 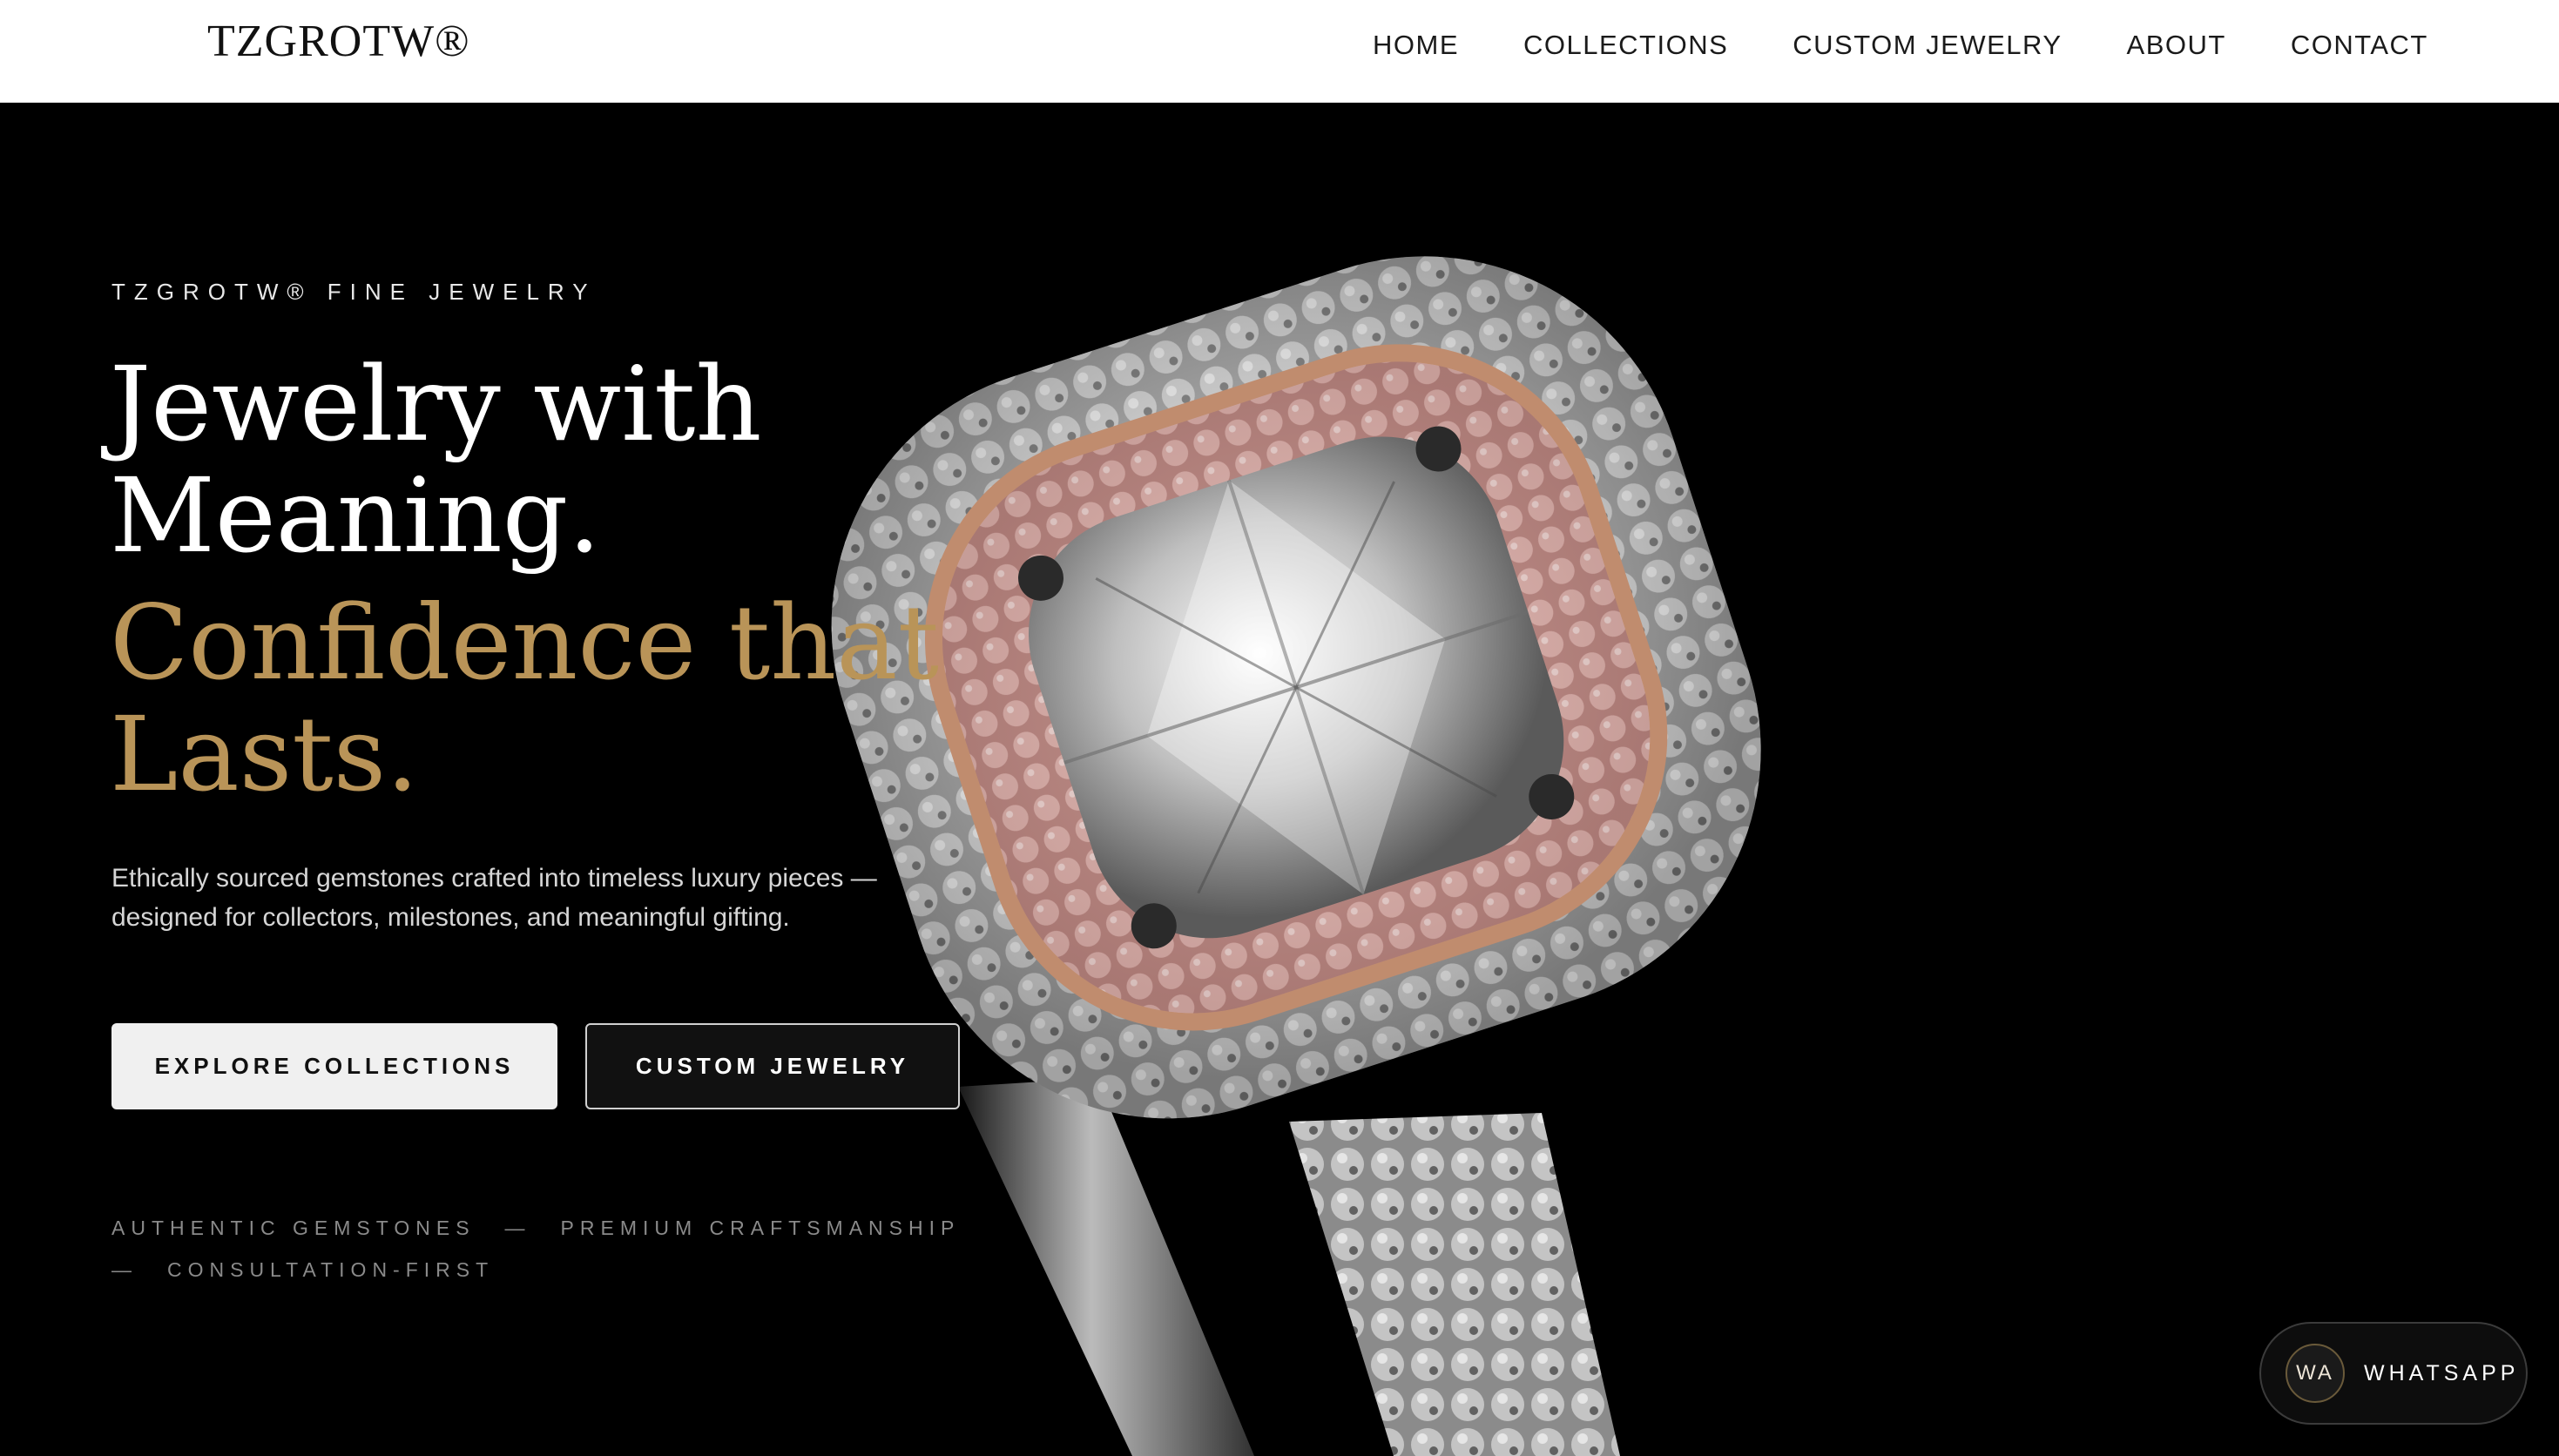 I want to click on hero-accent-headline: Confidence that Lasts., so click(x=524, y=698).